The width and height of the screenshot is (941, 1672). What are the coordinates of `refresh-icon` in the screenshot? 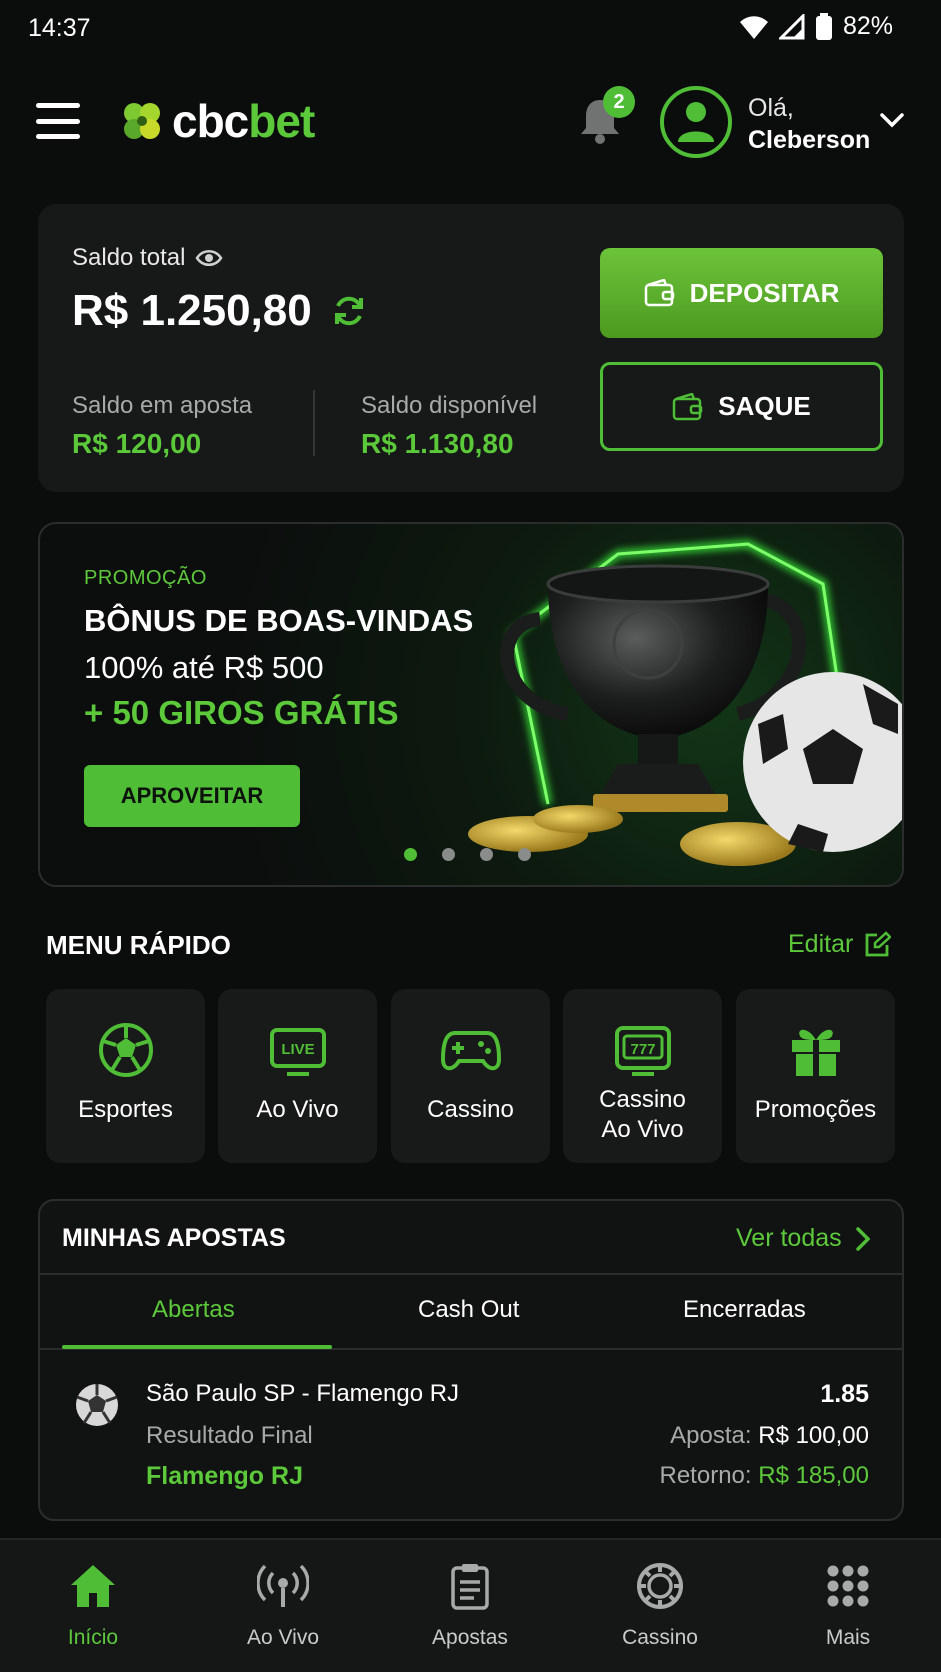 It's located at (349, 311).